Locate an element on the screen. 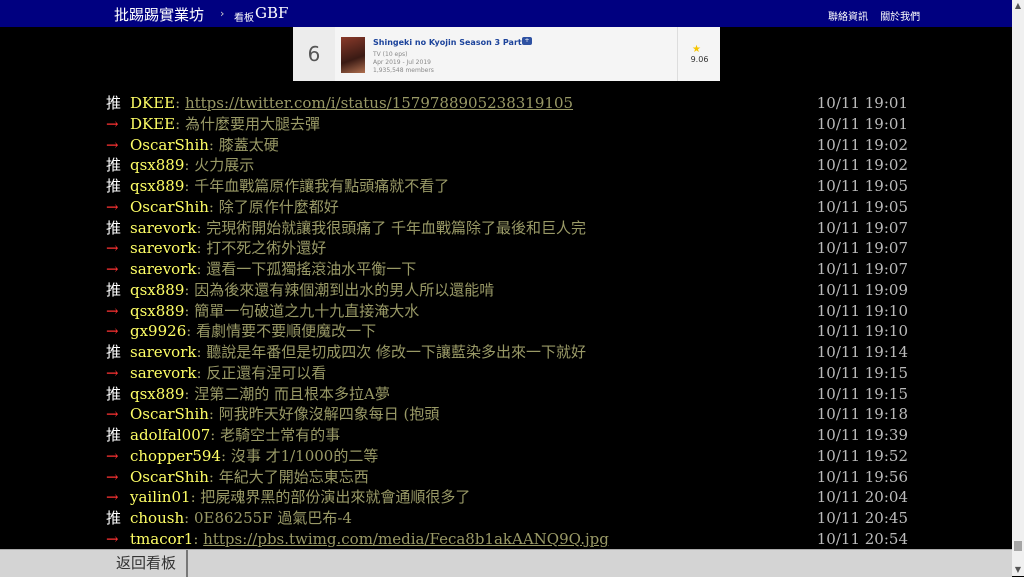 This screenshot has height=577, width=1024. push-row: → OscarShih: 膝蓋太硬 10/11 19:02 is located at coordinates (507, 145).